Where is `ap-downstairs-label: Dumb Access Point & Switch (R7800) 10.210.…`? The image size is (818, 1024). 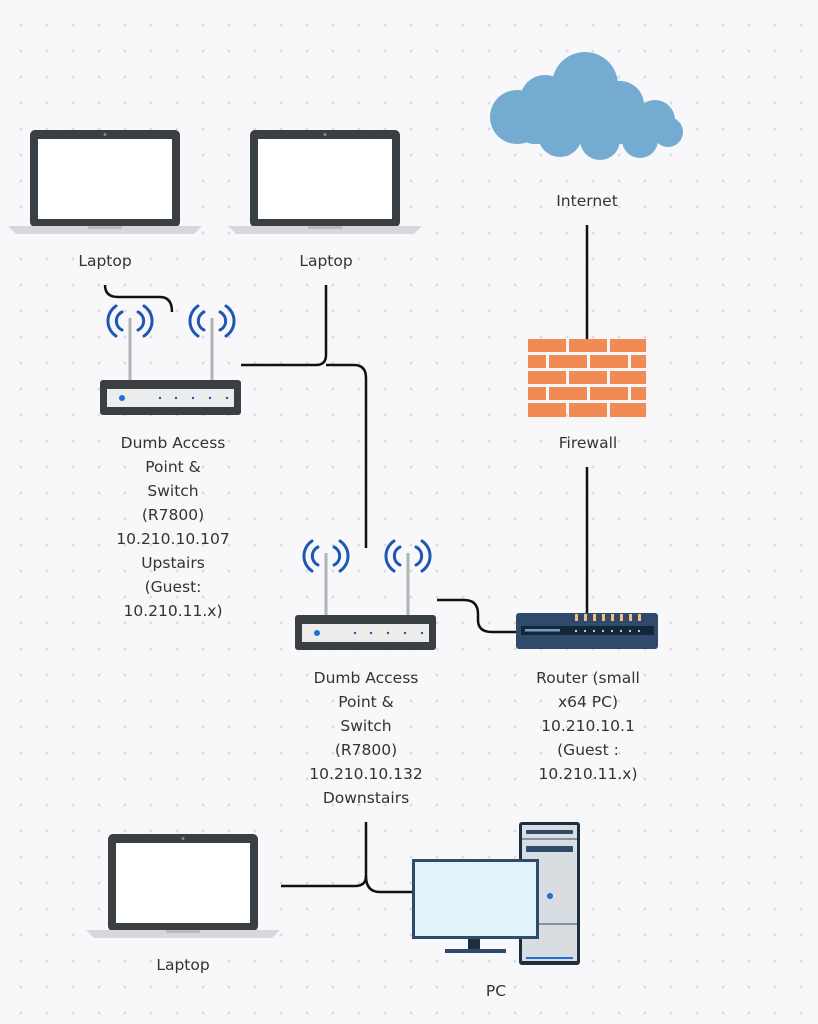
ap-downstairs-label: Dumb Access Point & Switch (R7800) 10.210.… is located at coordinates (366, 738).